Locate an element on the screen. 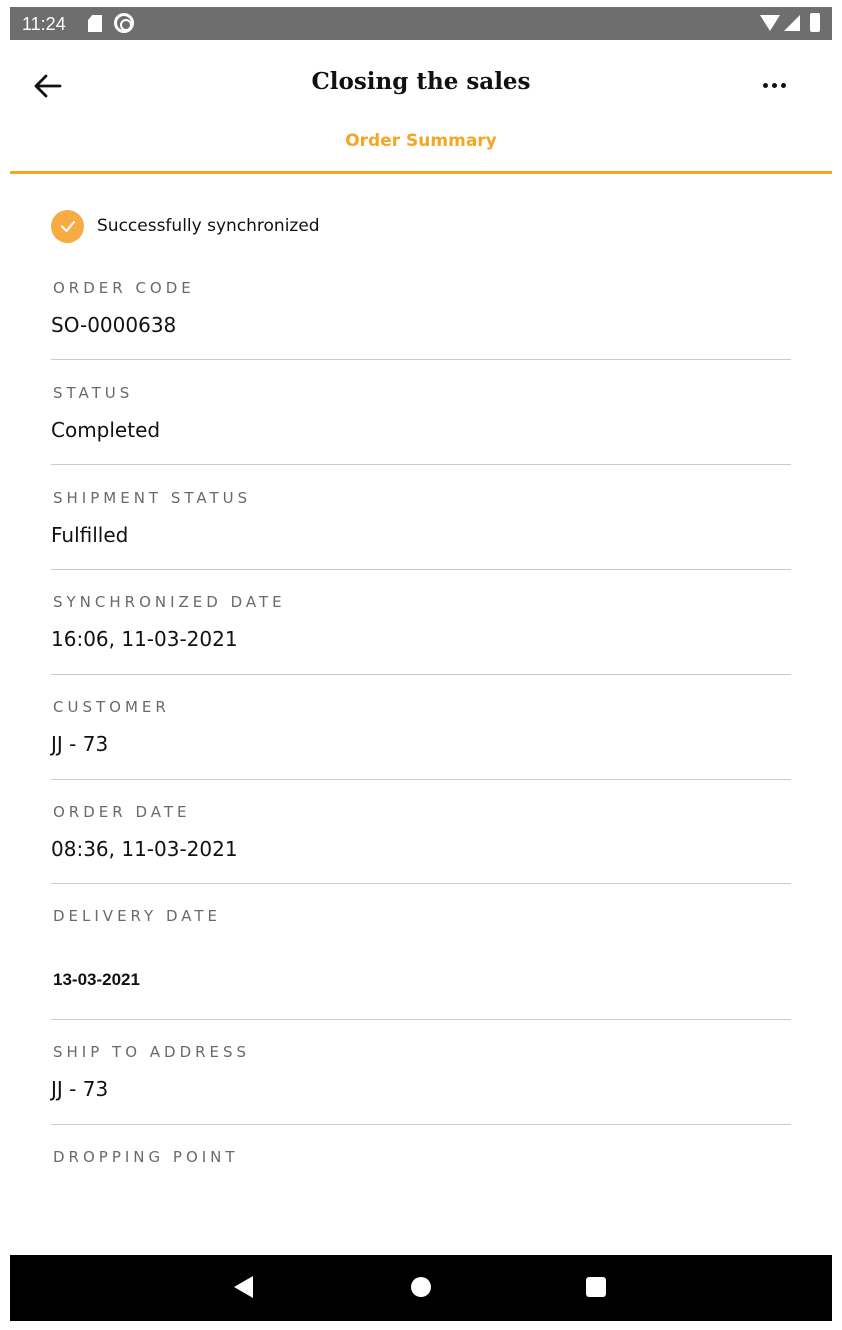 The image size is (842, 1330). app-bar: Closing the sales is located at coordinates (421, 82).